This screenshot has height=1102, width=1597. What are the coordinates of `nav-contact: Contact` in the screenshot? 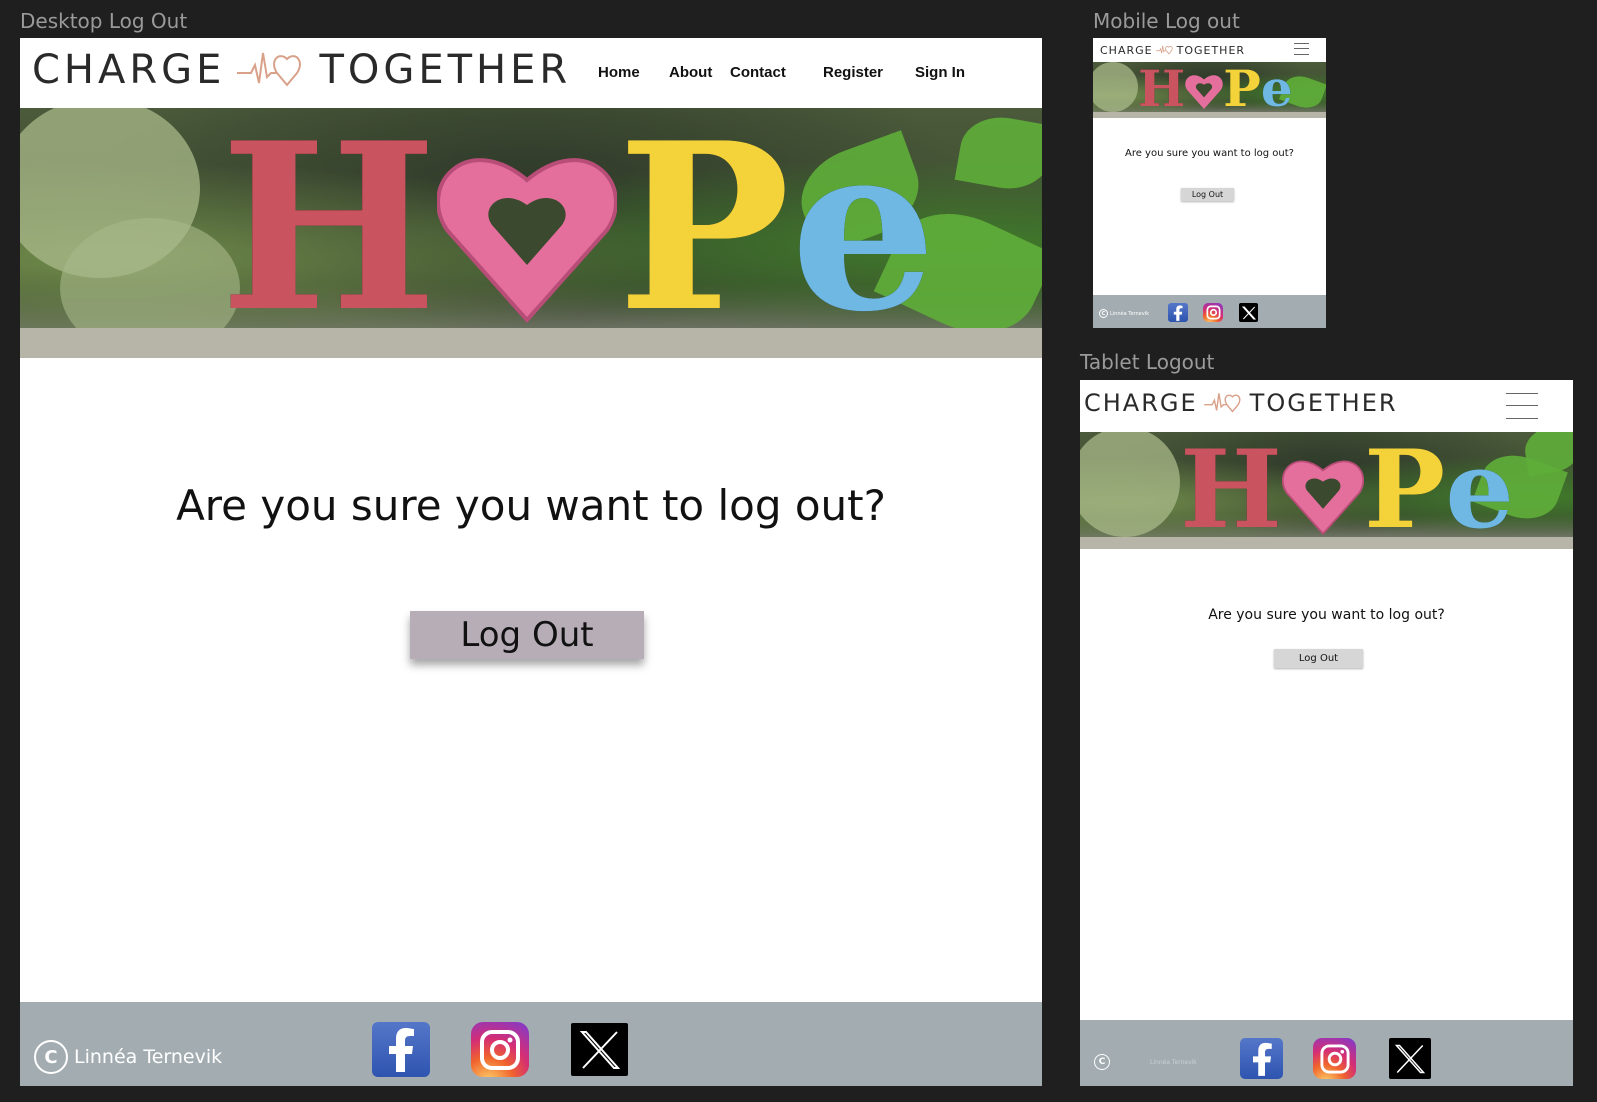 It's located at (758, 72).